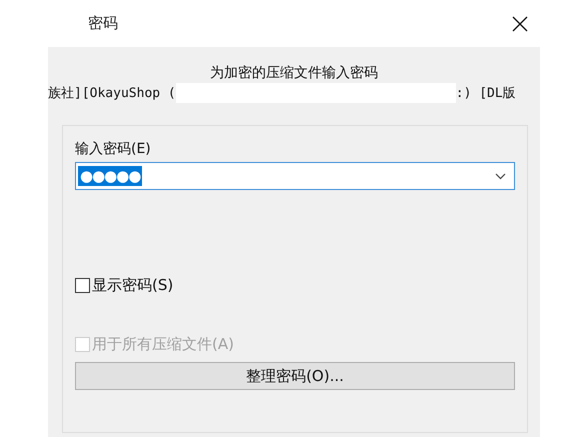 The width and height of the screenshot is (580, 437). I want to click on checkbox: 显示密码(S), so click(124, 285).